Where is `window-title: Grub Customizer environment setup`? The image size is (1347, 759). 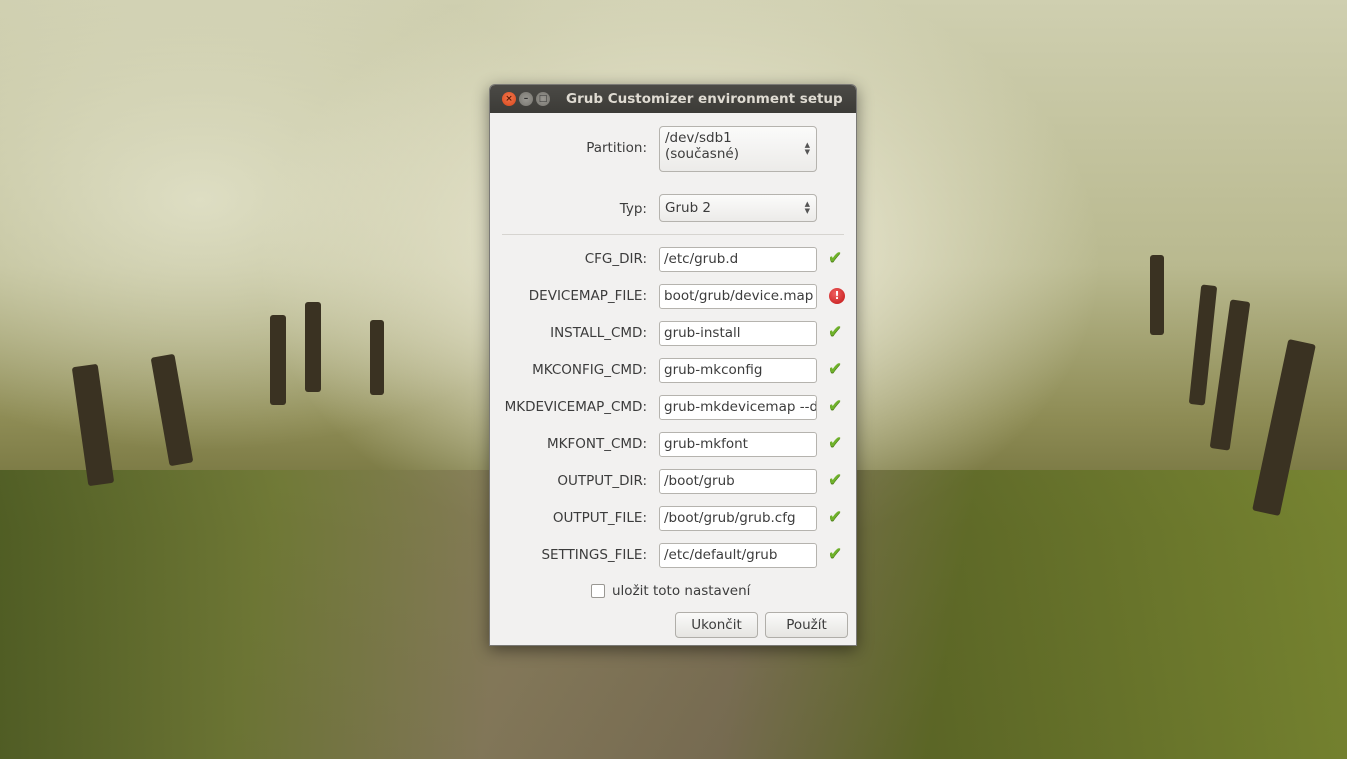 window-title: Grub Customizer environment setup is located at coordinates (704, 99).